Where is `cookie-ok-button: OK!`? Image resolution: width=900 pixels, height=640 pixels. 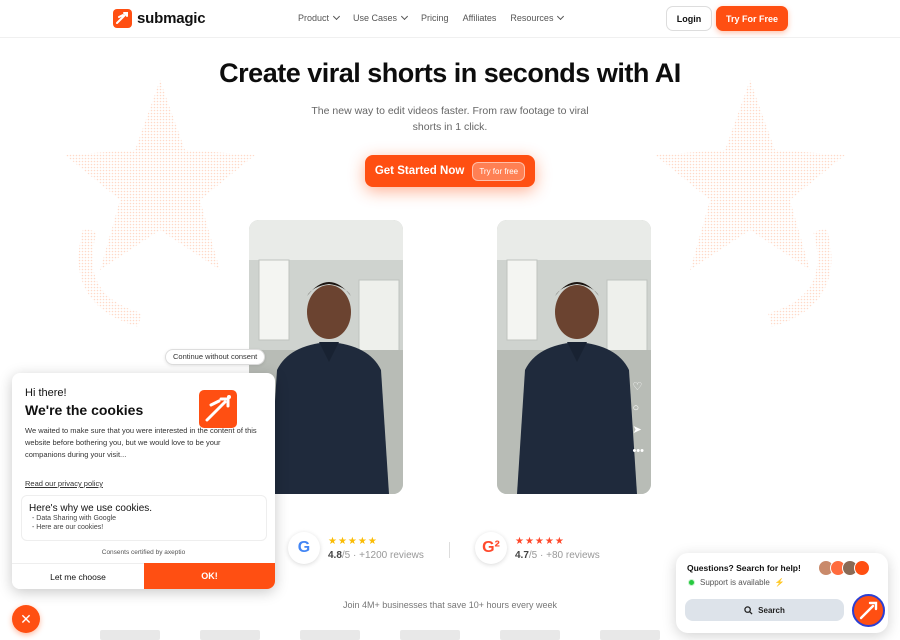 cookie-ok-button: OK! is located at coordinates (209, 576).